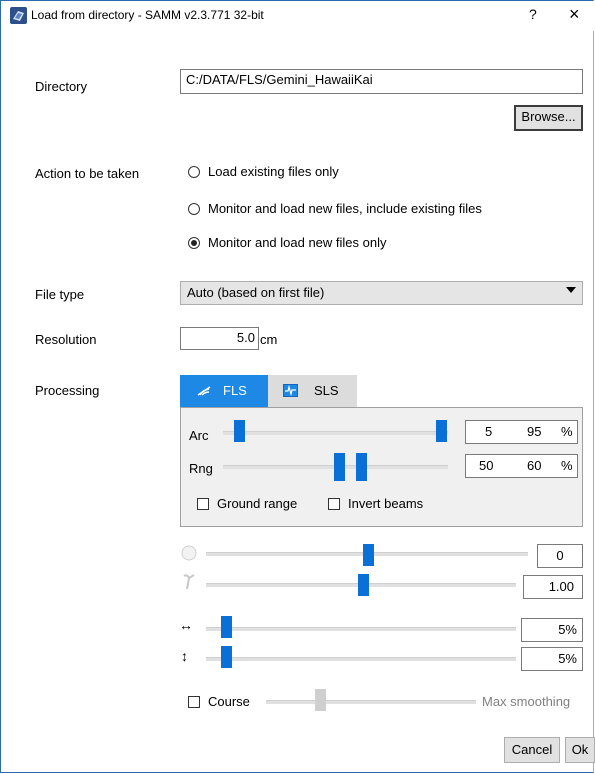 The width and height of the screenshot is (595, 774). I want to click on resolution-input: 5.0, so click(219, 338).